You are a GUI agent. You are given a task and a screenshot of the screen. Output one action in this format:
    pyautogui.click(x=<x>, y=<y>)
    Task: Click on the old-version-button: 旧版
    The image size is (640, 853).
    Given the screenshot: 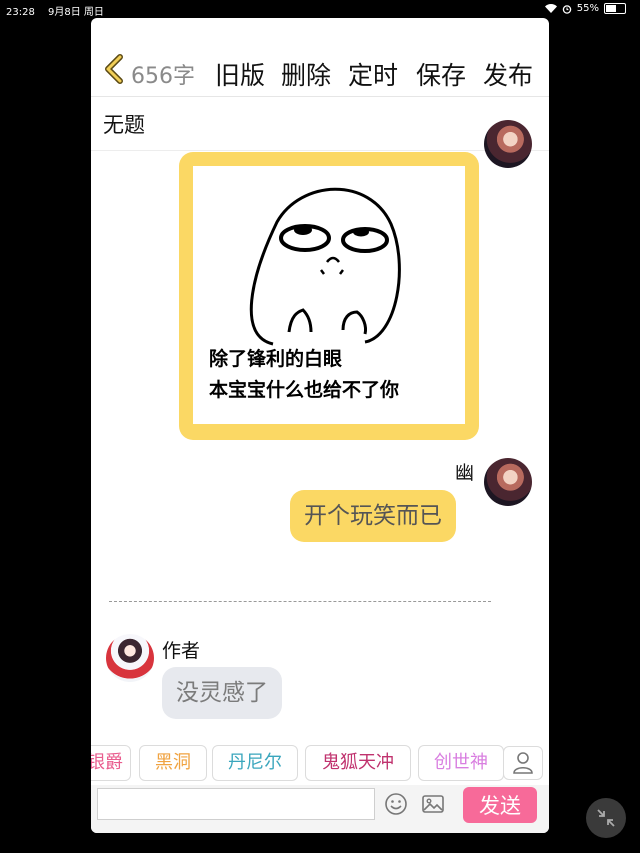 What is the action you would take?
    pyautogui.click(x=240, y=74)
    